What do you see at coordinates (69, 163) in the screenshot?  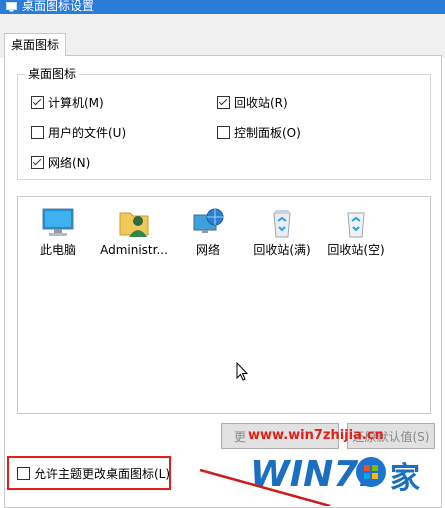 I see `checkbox-label: 网络(N)` at bounding box center [69, 163].